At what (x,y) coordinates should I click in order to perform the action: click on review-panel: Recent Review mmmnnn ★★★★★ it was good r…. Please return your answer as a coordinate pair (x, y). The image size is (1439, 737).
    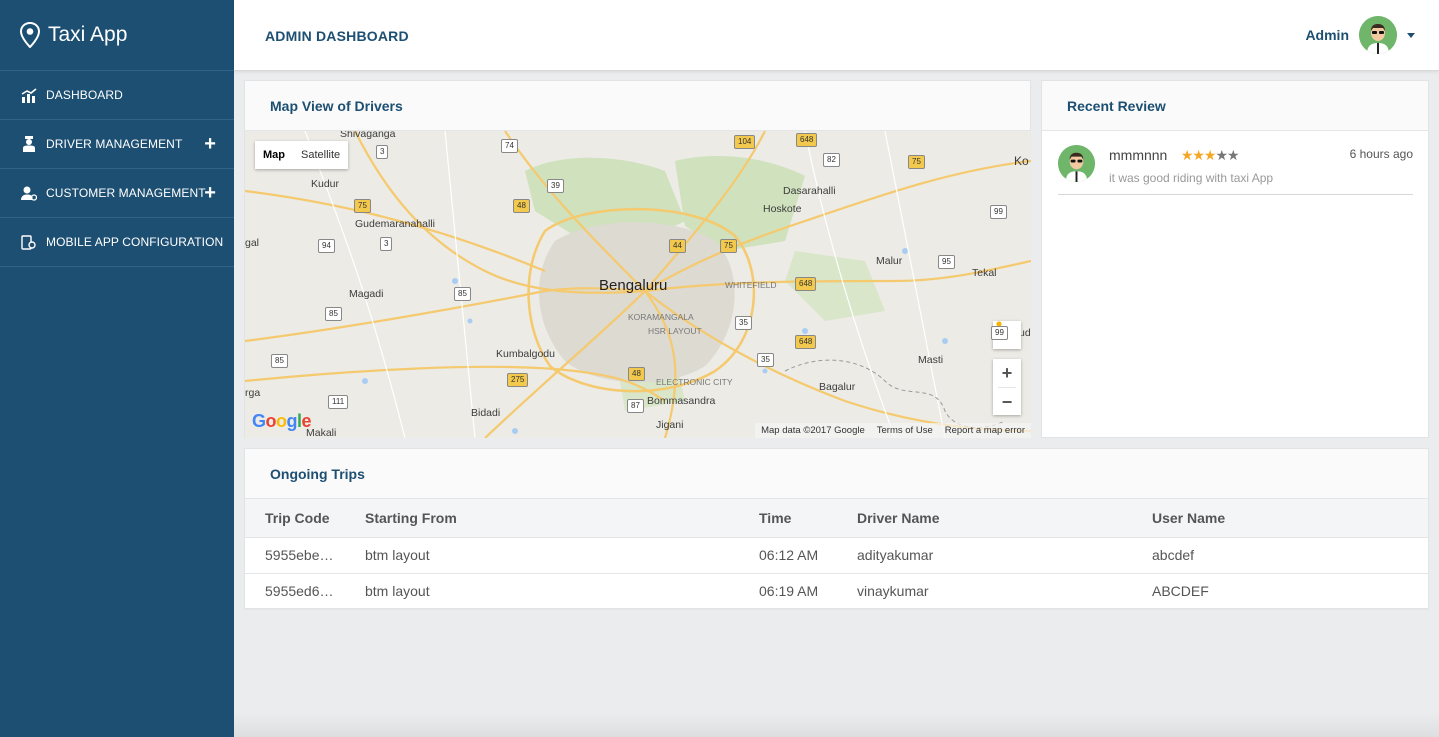
    Looking at the image, I should click on (1235, 259).